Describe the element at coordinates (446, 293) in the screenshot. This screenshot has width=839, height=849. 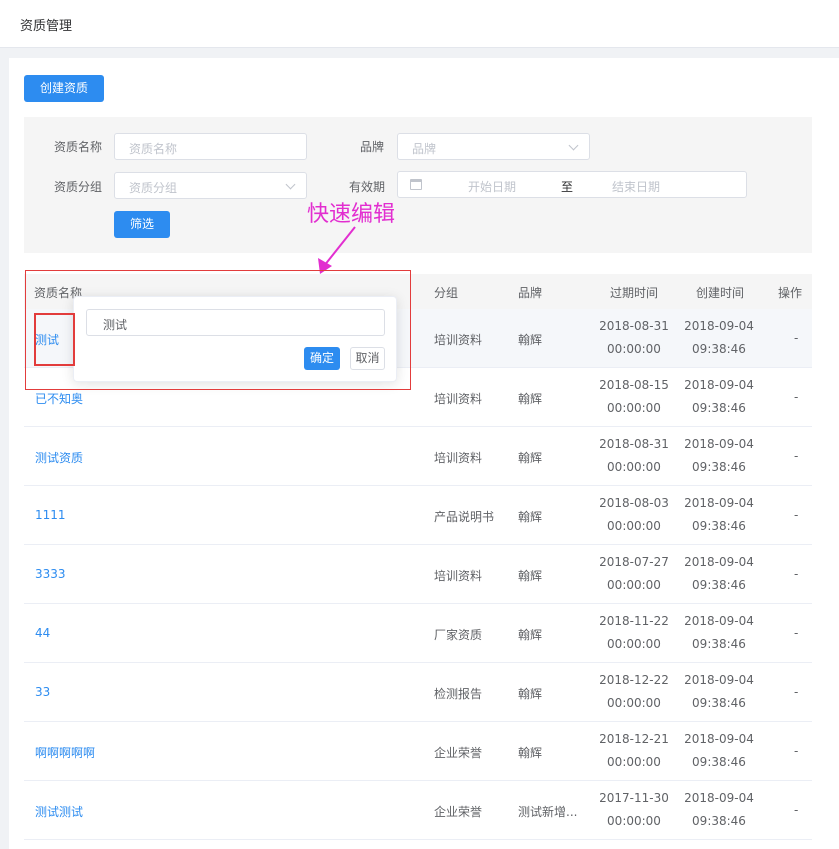
I see `column-header-group: 分组` at that location.